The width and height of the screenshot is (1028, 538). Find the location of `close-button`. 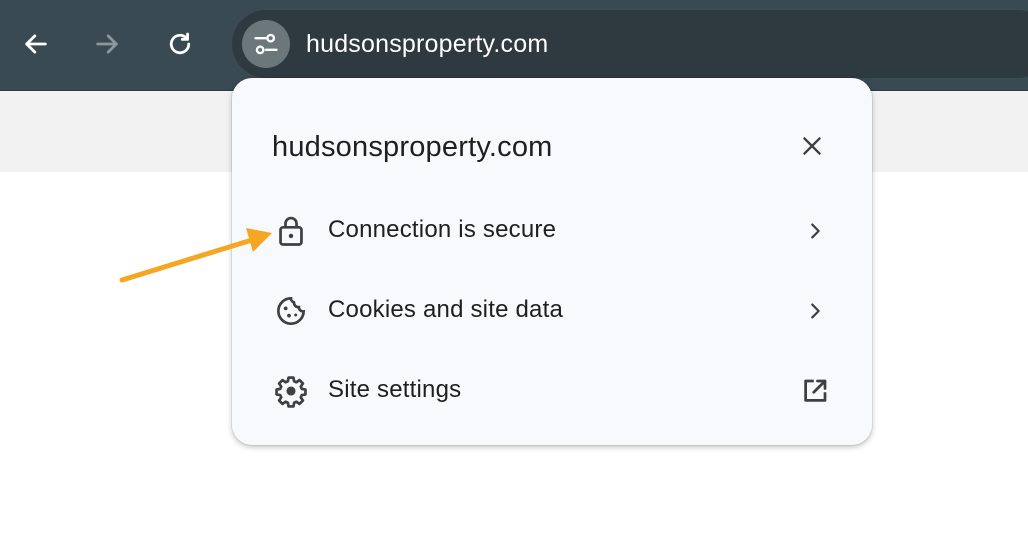

close-button is located at coordinates (812, 146).